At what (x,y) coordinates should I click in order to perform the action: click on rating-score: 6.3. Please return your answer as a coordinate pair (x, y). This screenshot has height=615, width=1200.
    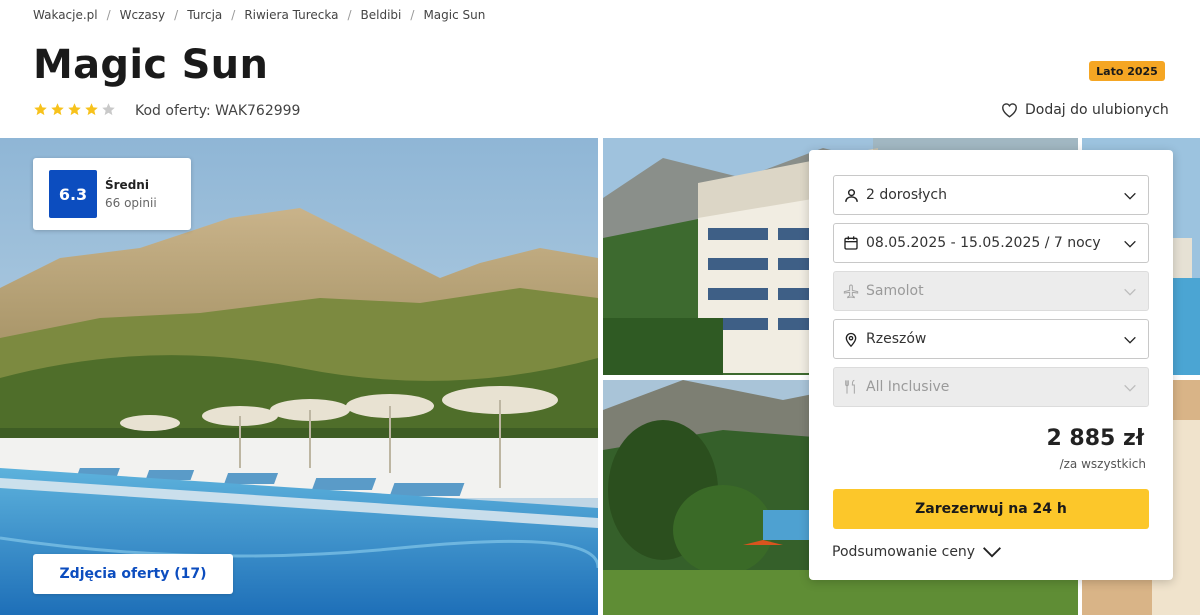
    Looking at the image, I should click on (73, 194).